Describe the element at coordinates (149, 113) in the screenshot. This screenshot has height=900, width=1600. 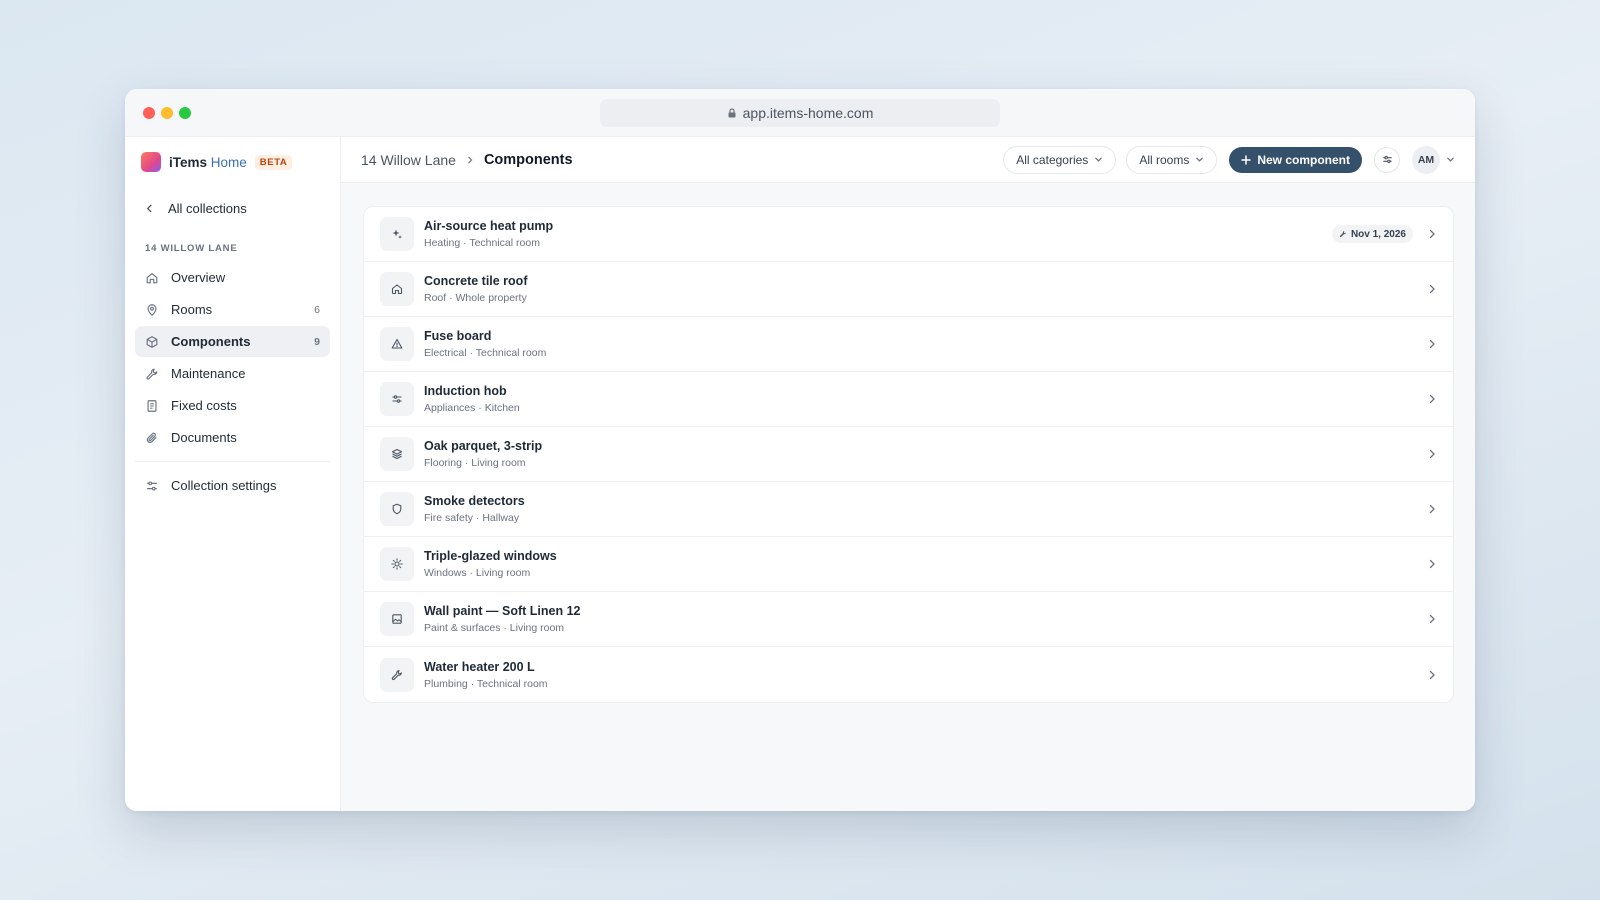
I see `close-window-button` at that location.